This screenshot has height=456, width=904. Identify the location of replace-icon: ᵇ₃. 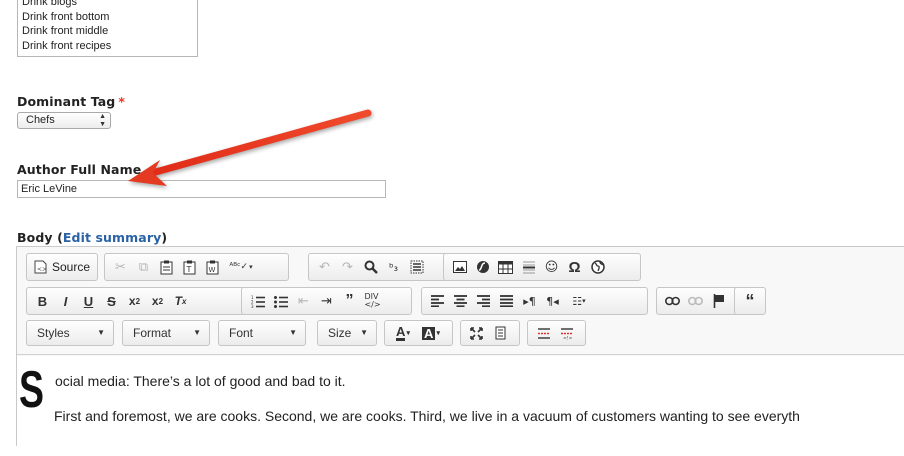
(393, 267).